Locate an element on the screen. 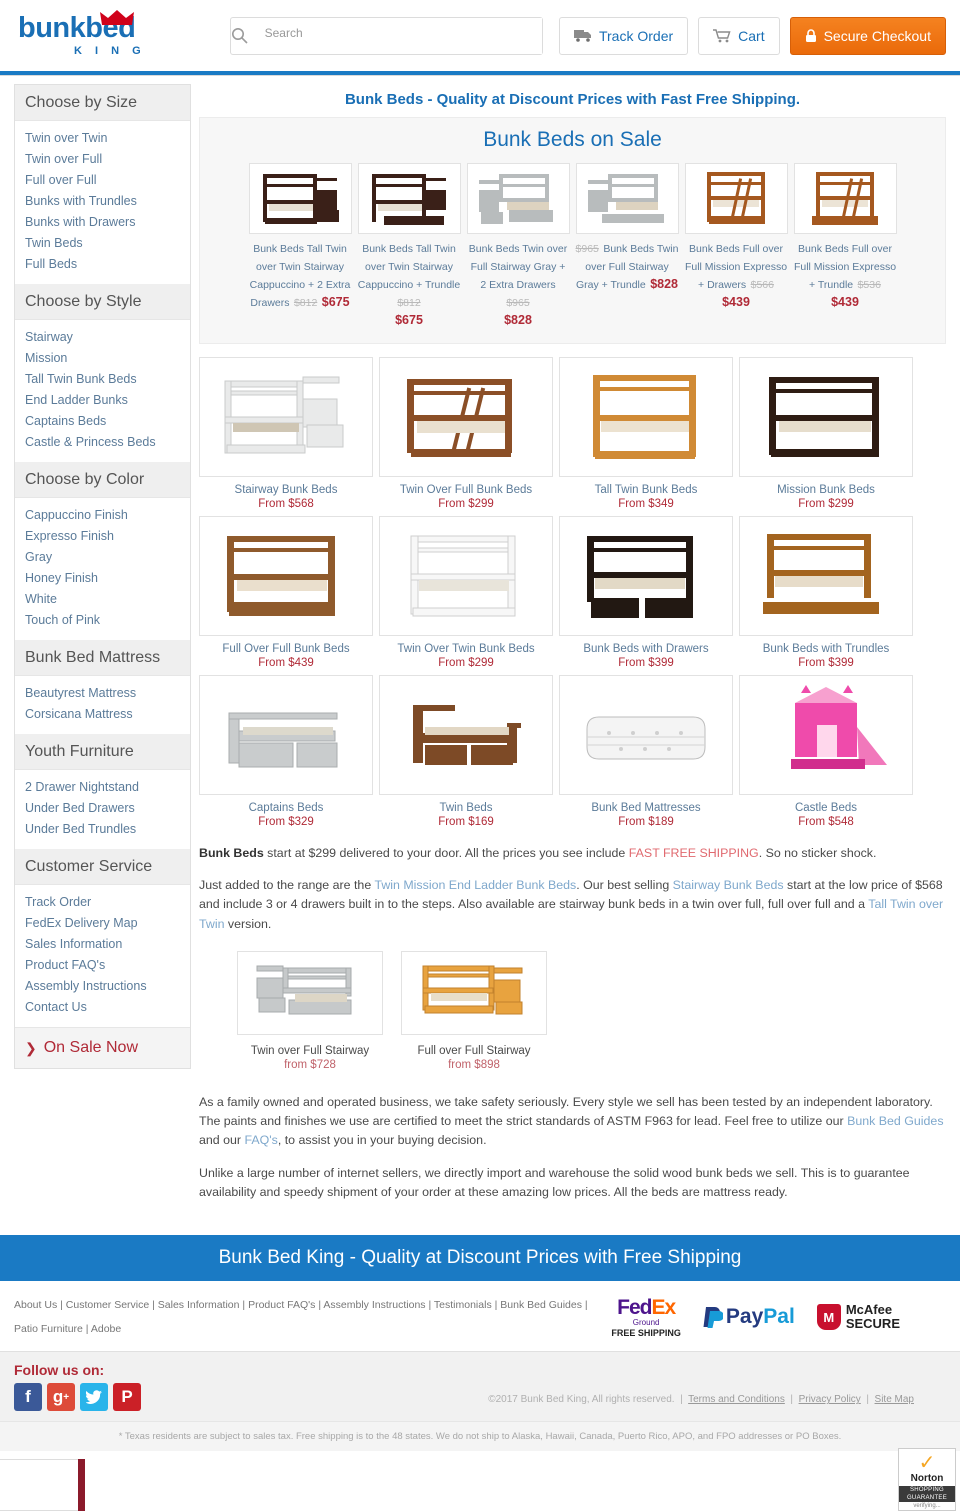 This screenshot has width=960, height=1511. sidebar-item-gray: Gray is located at coordinates (102, 556).